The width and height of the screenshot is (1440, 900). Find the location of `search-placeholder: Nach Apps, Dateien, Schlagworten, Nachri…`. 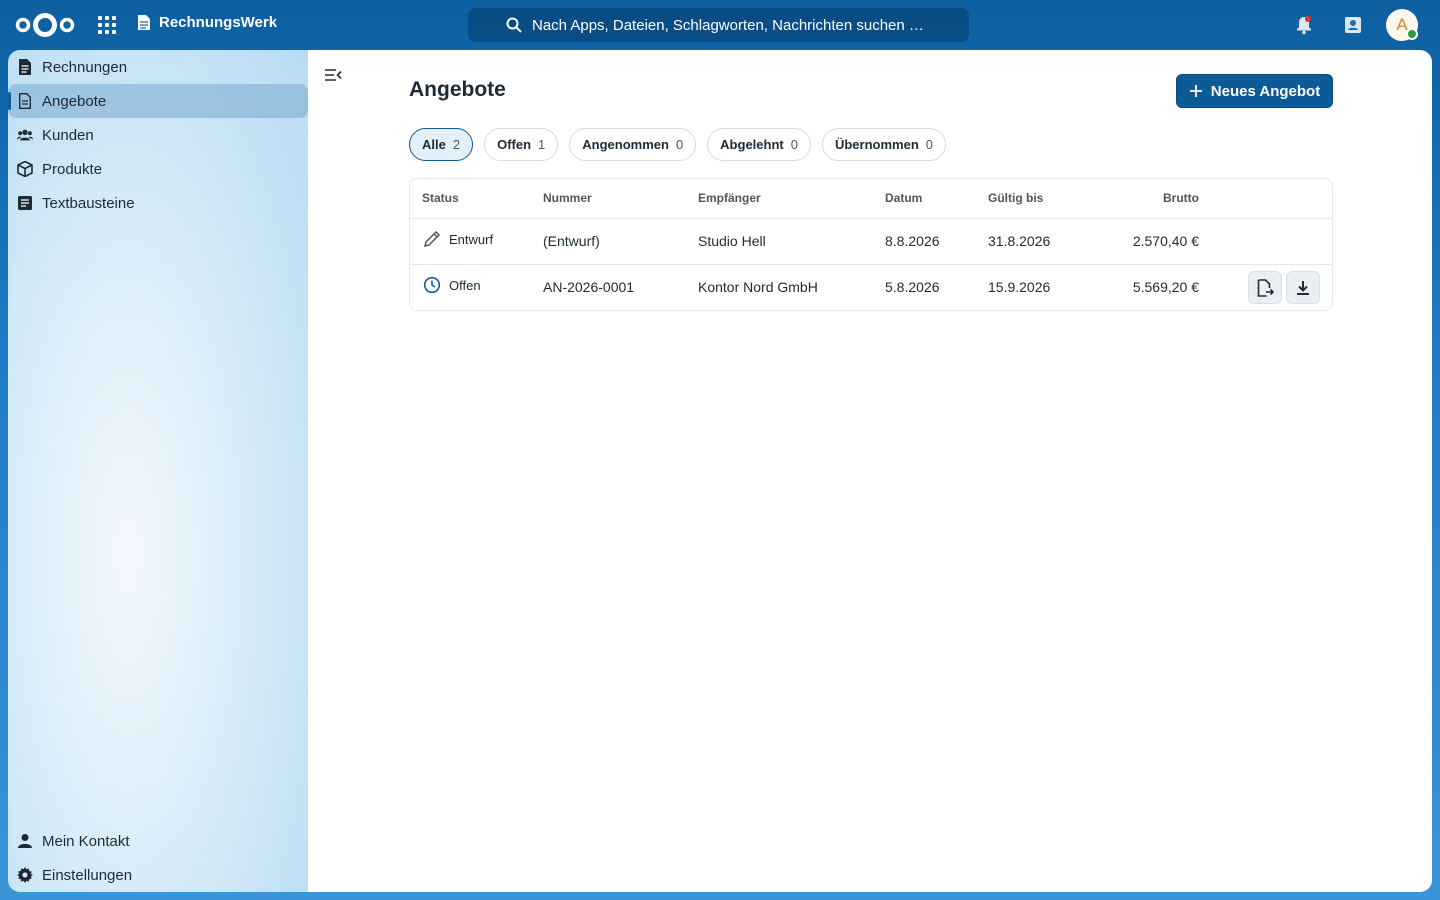

search-placeholder: Nach Apps, Dateien, Schlagworten, Nachri… is located at coordinates (728, 25).